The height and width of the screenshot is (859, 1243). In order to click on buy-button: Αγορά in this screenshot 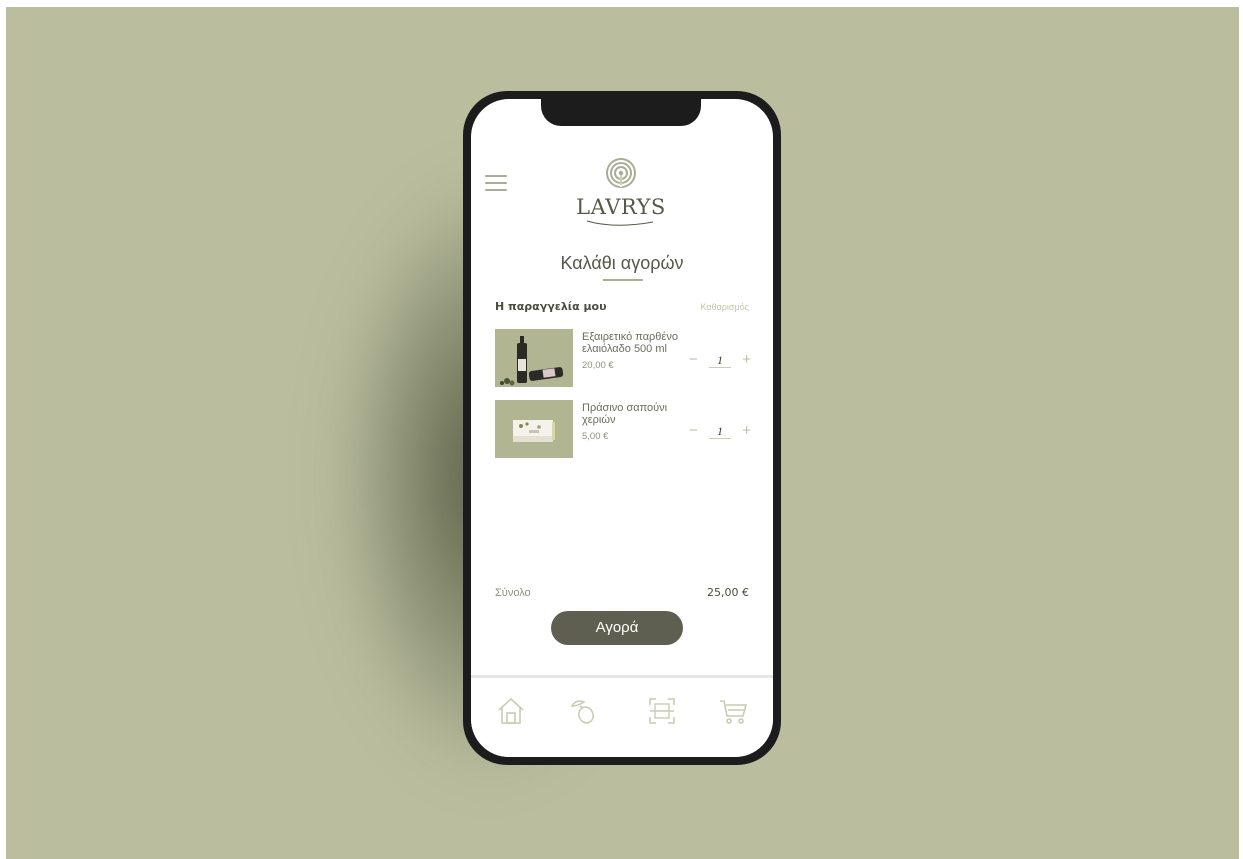, I will do `click(617, 628)`.